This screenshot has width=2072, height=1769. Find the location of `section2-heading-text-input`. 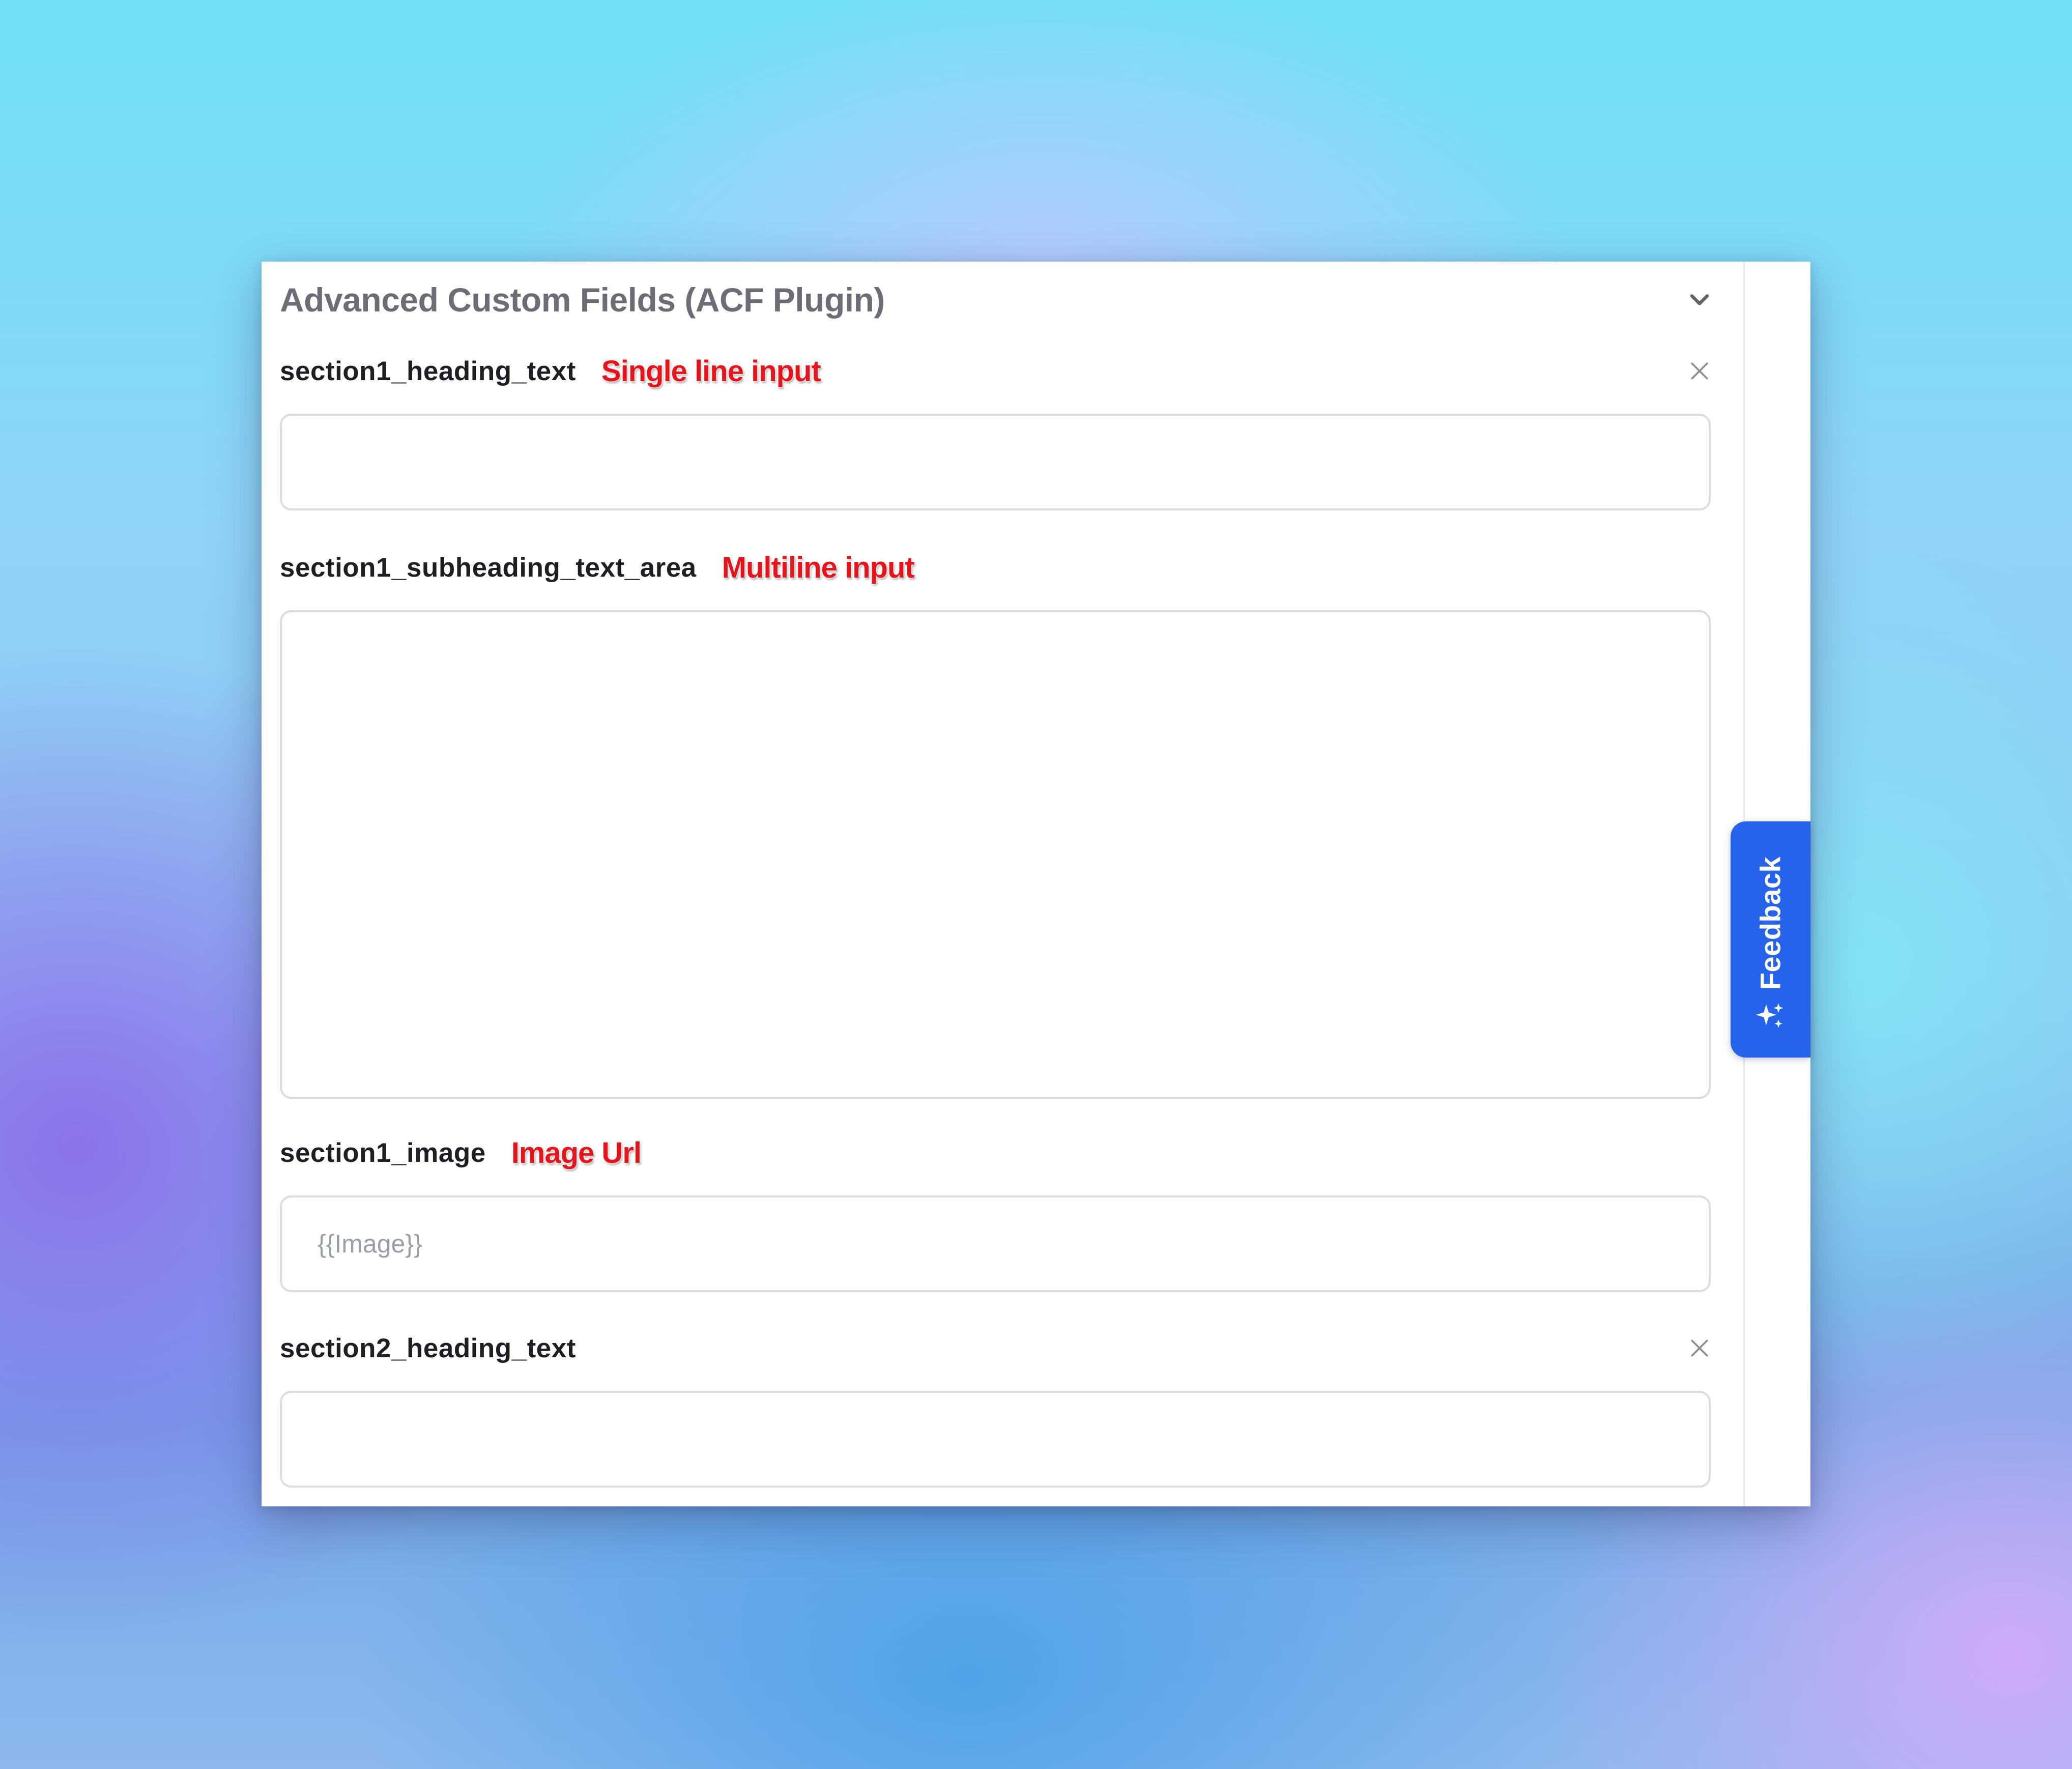

section2-heading-text-input is located at coordinates (995, 1439).